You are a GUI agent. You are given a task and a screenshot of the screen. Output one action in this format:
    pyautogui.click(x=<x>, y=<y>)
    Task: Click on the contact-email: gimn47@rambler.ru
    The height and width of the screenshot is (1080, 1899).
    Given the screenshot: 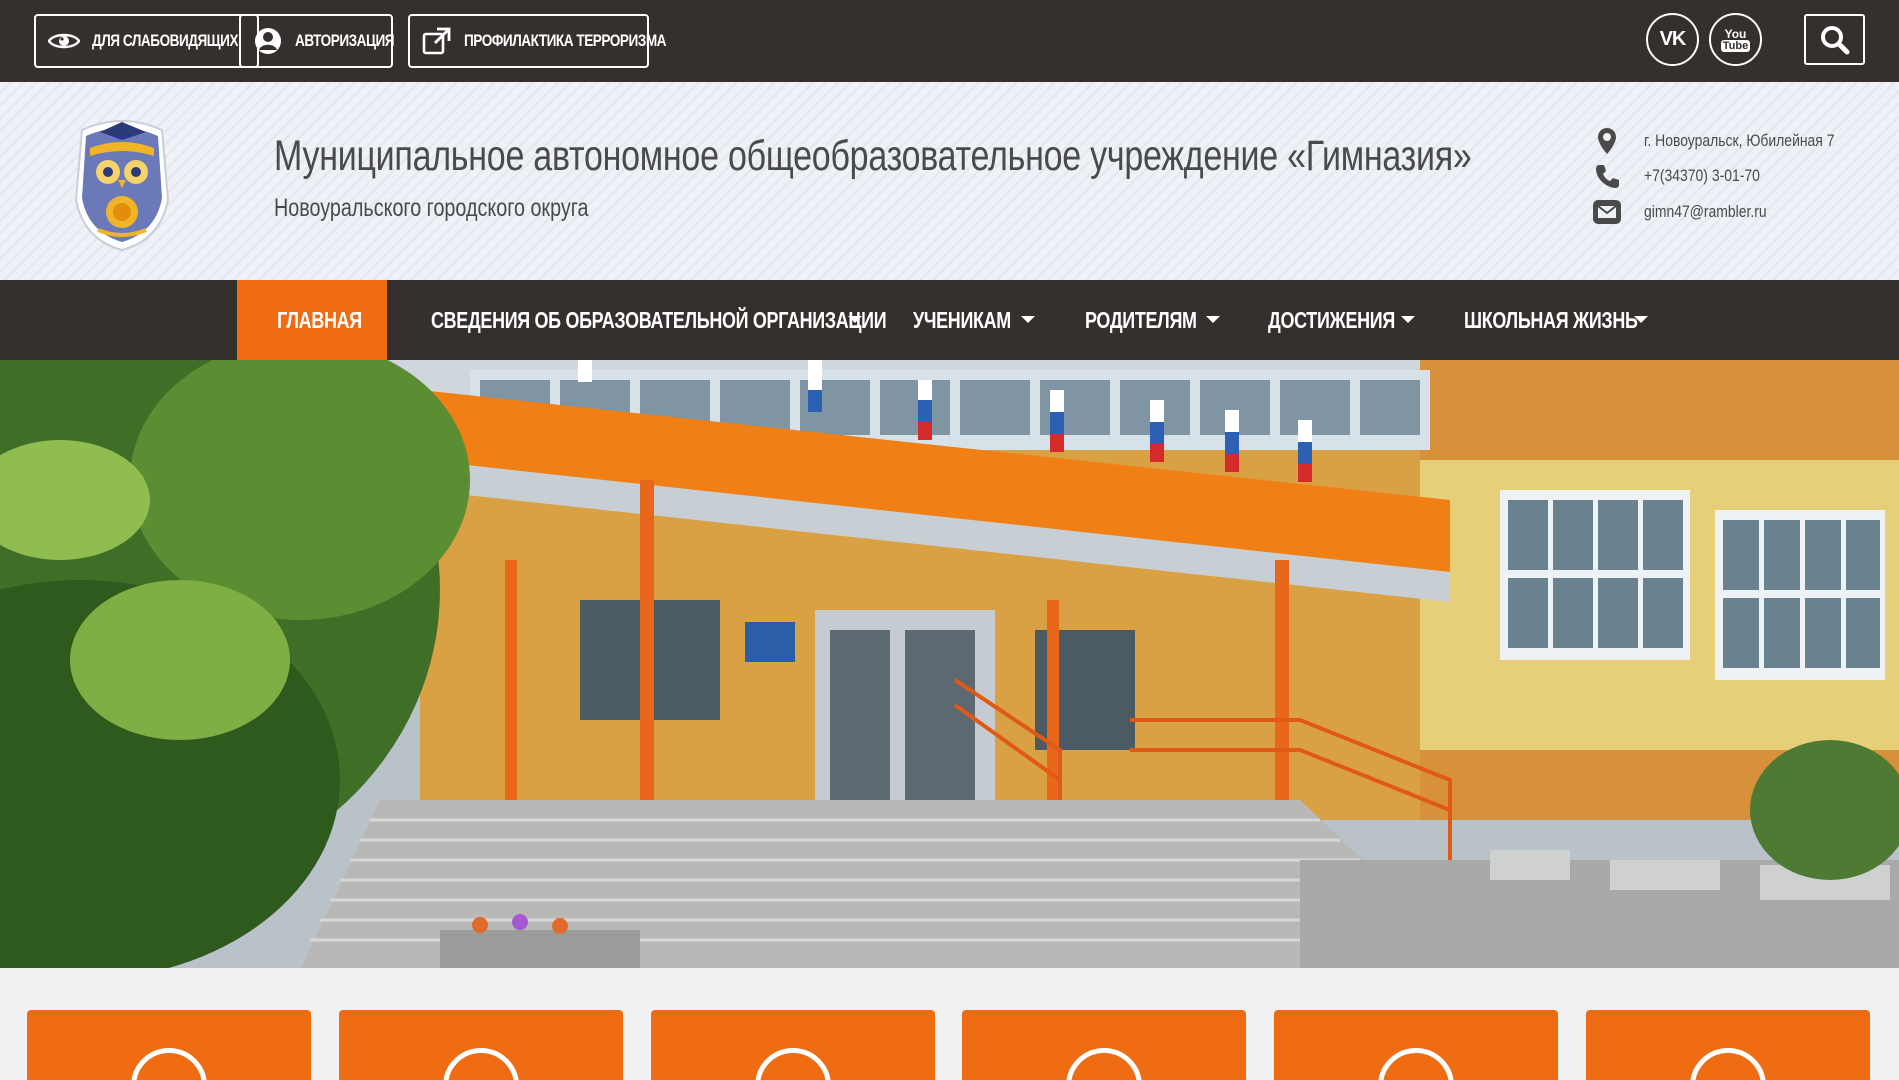 What is the action you would take?
    pyautogui.click(x=1692, y=212)
    